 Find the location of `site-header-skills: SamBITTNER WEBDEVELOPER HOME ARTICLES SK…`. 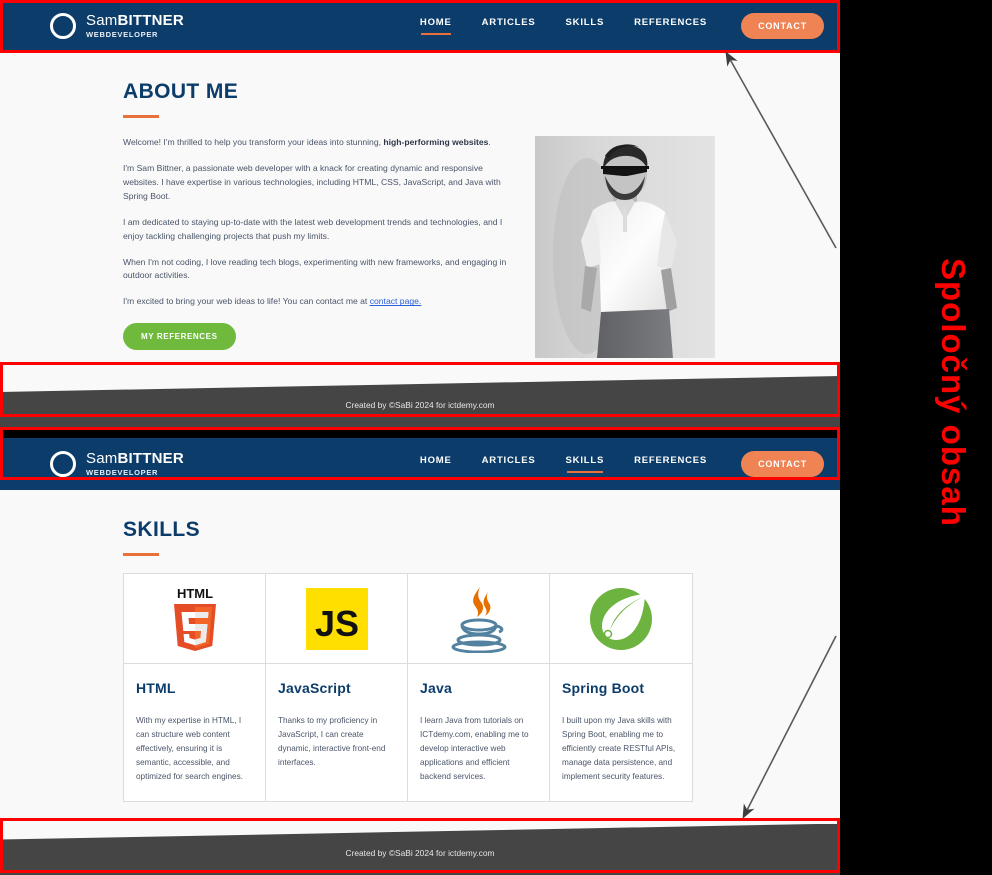

site-header-skills: SamBITTNER WEBDEVELOPER HOME ARTICLES SK… is located at coordinates (420, 464).